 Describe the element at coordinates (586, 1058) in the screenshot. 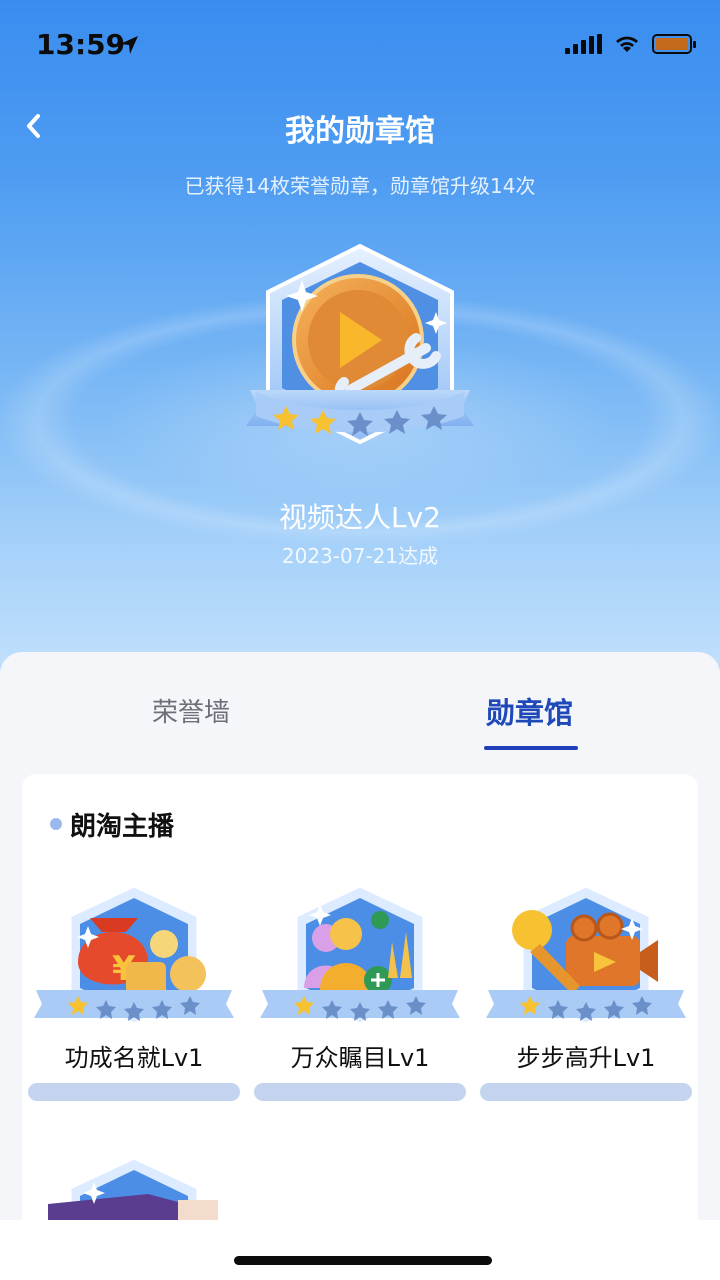

I see `badge-label: 步步高升Lv1` at that location.